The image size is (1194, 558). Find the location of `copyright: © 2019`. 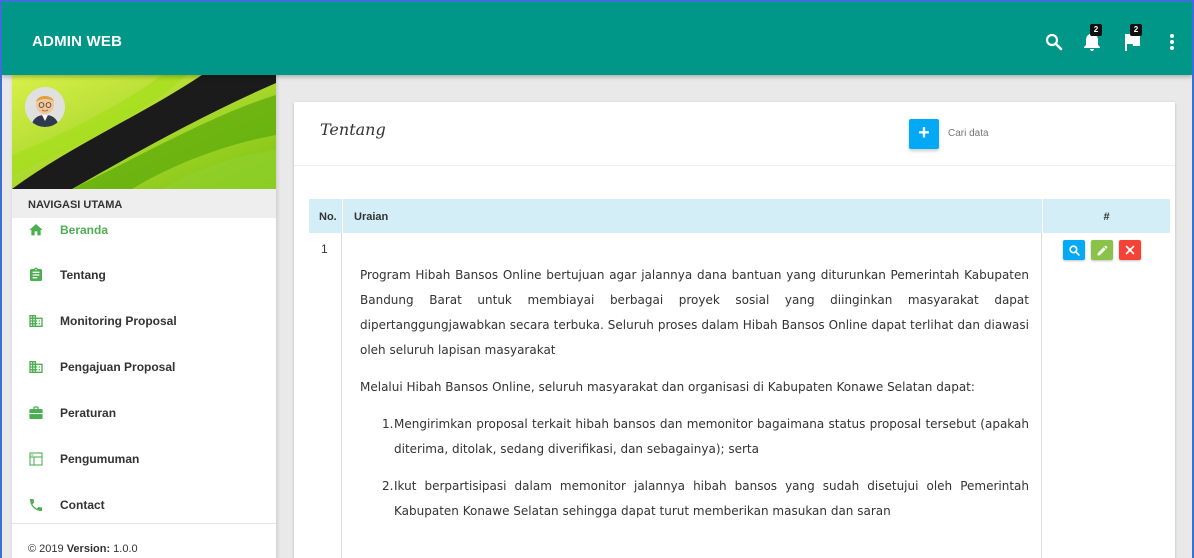

copyright: © 2019 is located at coordinates (46, 549).